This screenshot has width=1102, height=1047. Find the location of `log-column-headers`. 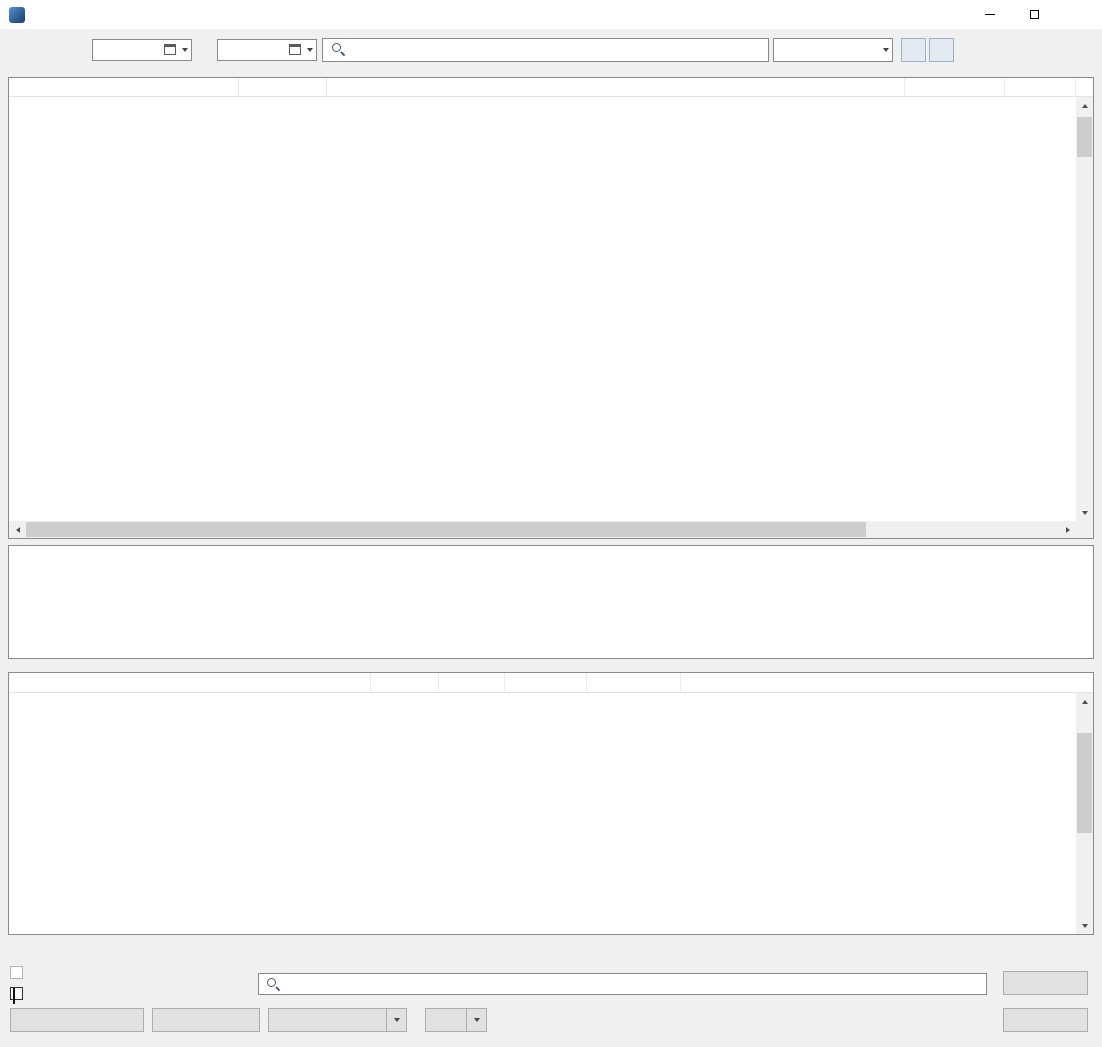

log-column-headers is located at coordinates (551, 87).